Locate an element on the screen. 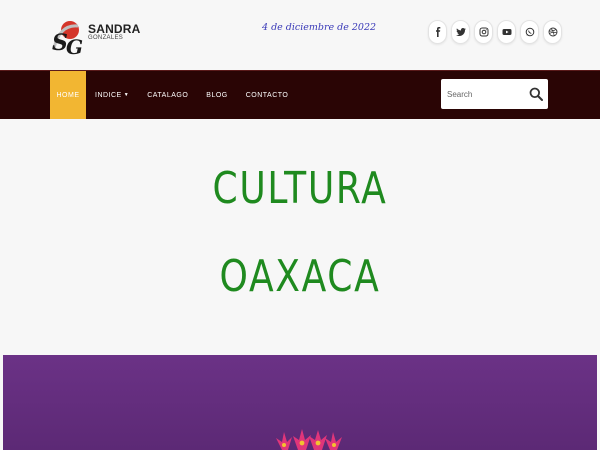 Image resolution: width=600 pixels, height=450 pixels. facebook-icon is located at coordinates (437, 32).